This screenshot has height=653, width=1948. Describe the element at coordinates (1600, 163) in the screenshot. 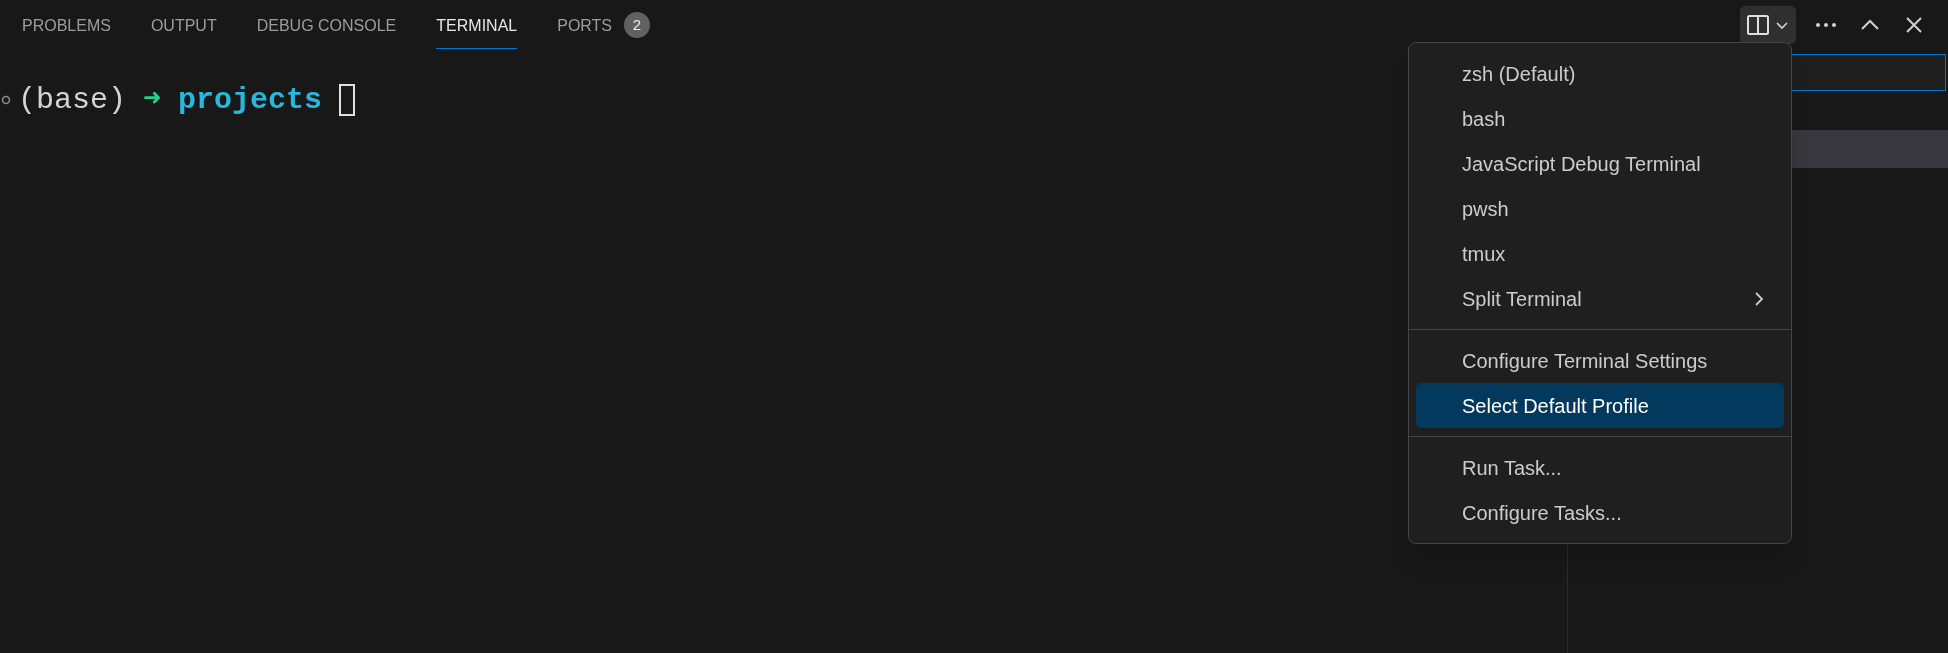

I see `menu-item: JavaScript Debug Terminal` at that location.